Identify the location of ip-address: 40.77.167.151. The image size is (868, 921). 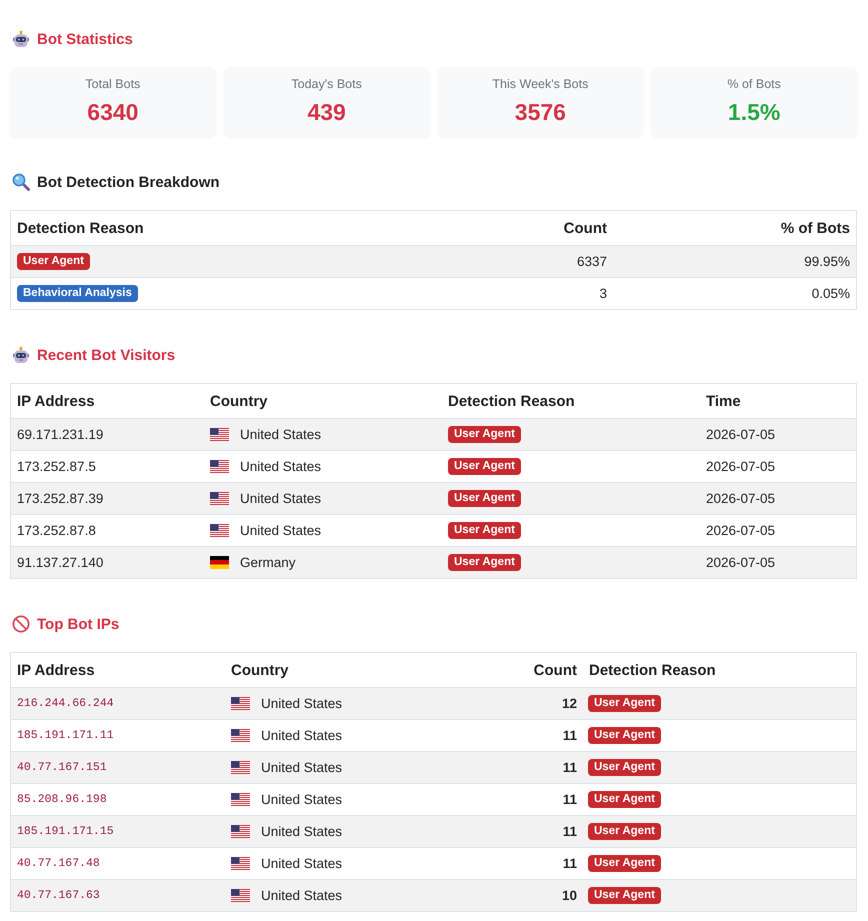
(62, 767).